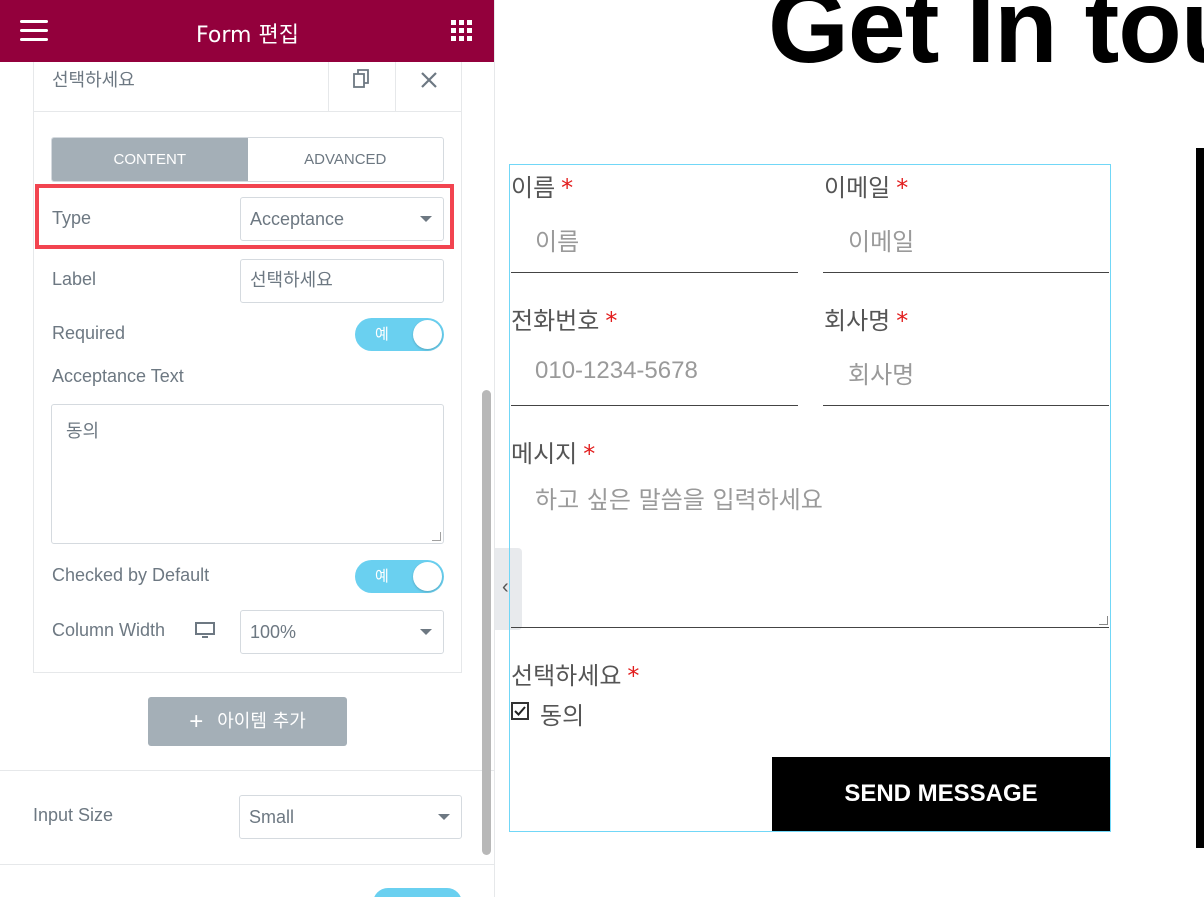  What do you see at coordinates (342, 281) in the screenshot?
I see `label-input: 선택하세요` at bounding box center [342, 281].